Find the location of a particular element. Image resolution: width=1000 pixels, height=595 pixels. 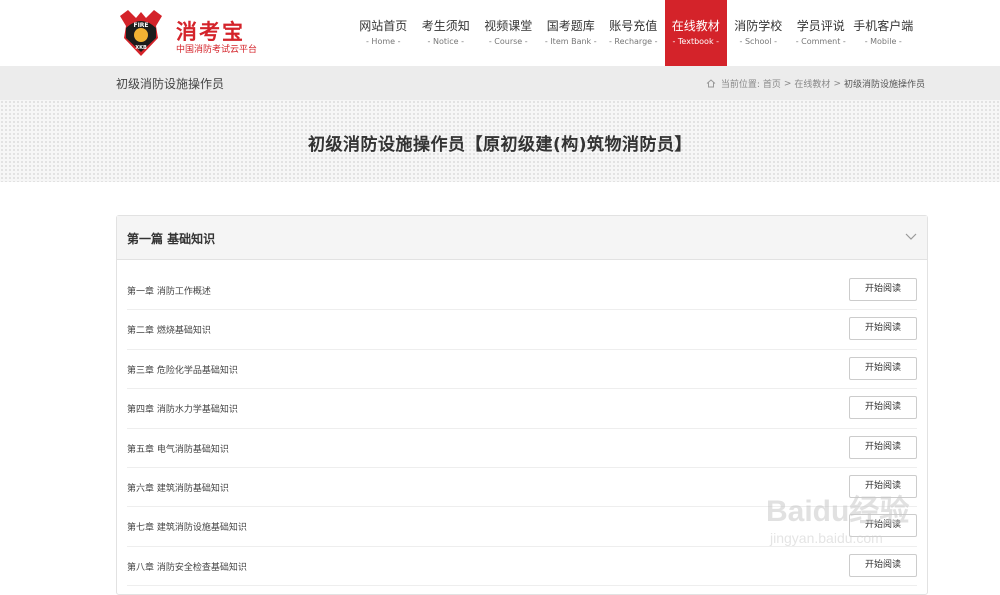

breadcrumb-current: 初级消防设施操作员 is located at coordinates (884, 85).